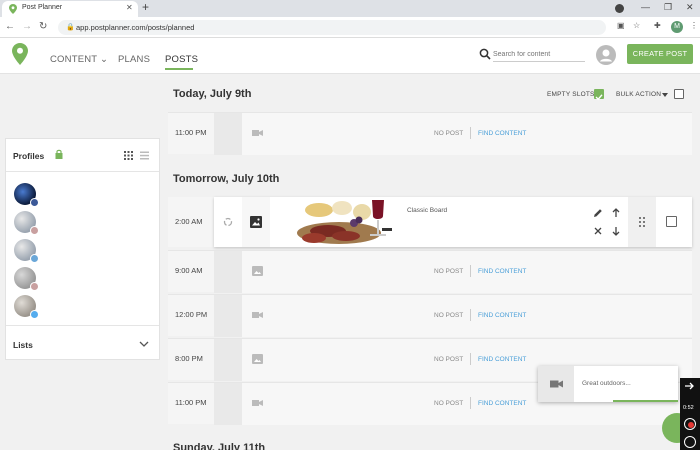  I want to click on linkedin-icon, so click(34, 258).